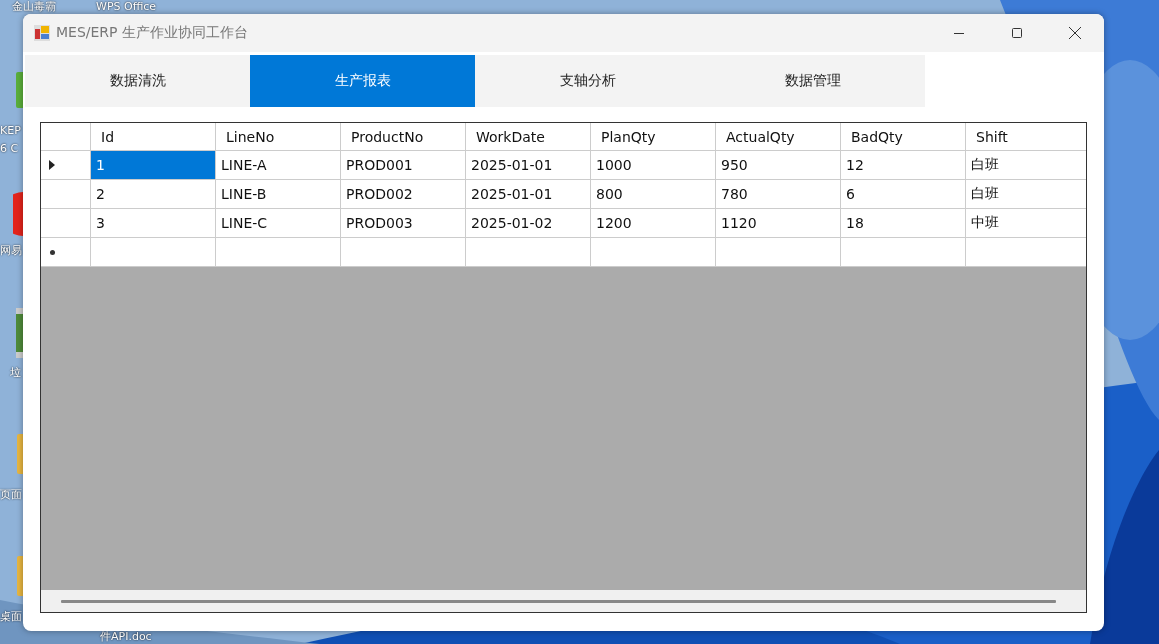 The image size is (1159, 644). I want to click on maximize-icon, so click(1017, 33).